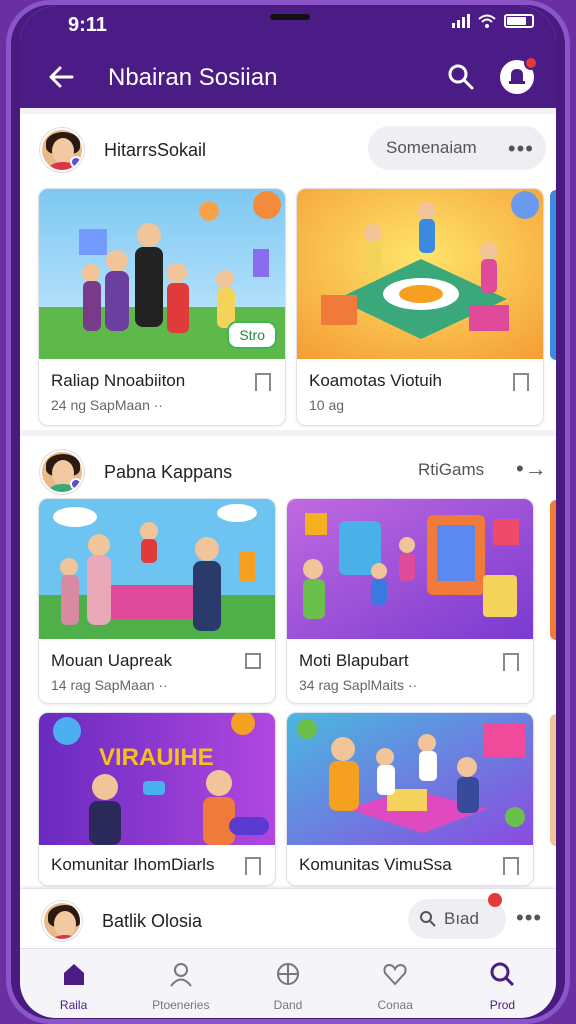  What do you see at coordinates (502, 1005) in the screenshot?
I see `tab-label: Prod` at bounding box center [502, 1005].